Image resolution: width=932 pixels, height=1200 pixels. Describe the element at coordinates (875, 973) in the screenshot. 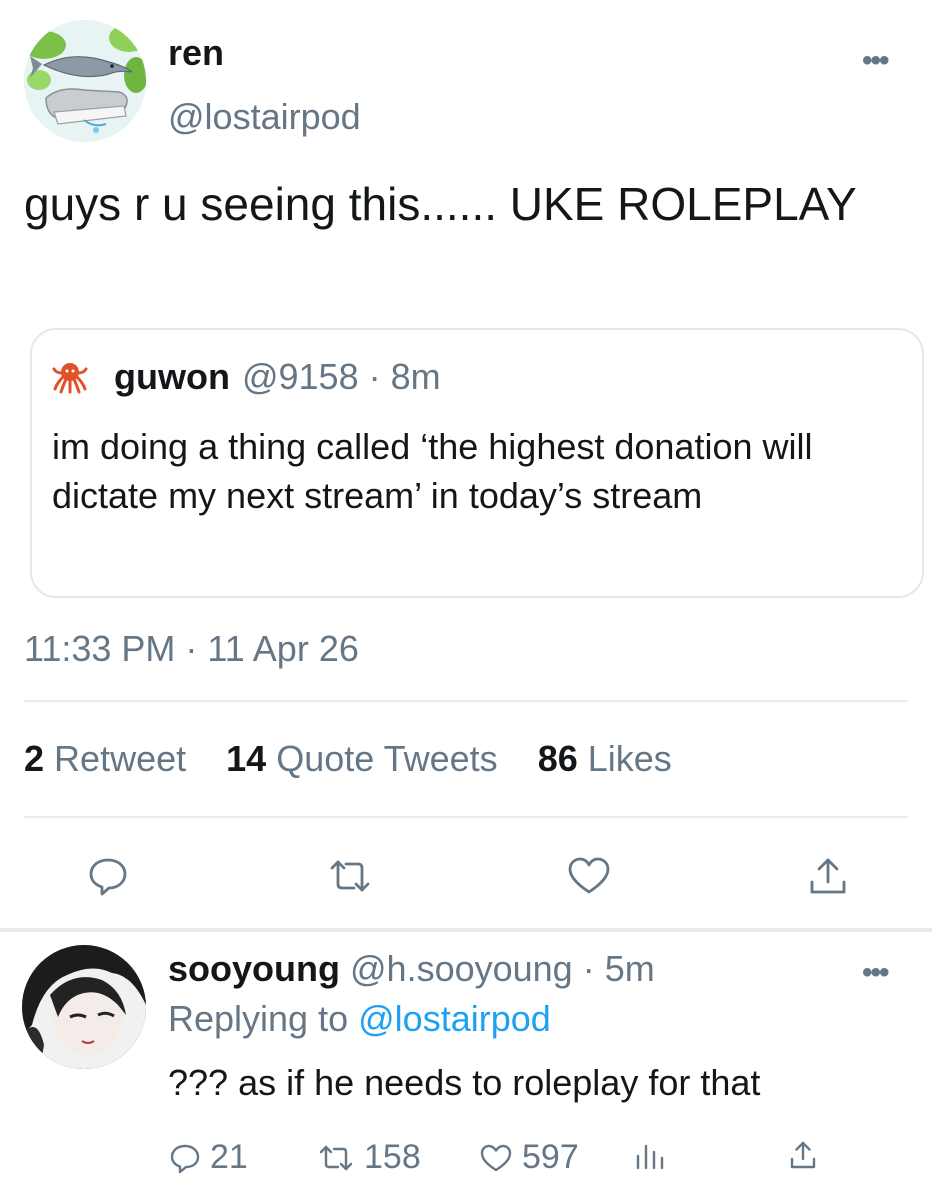

I see `reply-more-options-icon: •••` at that location.